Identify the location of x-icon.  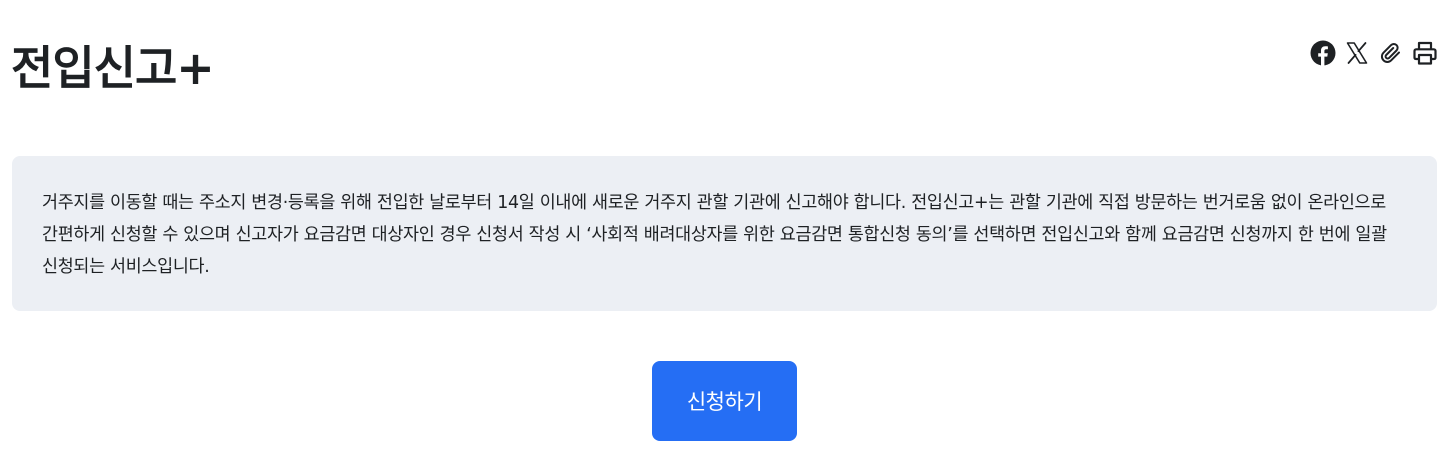
(1357, 53).